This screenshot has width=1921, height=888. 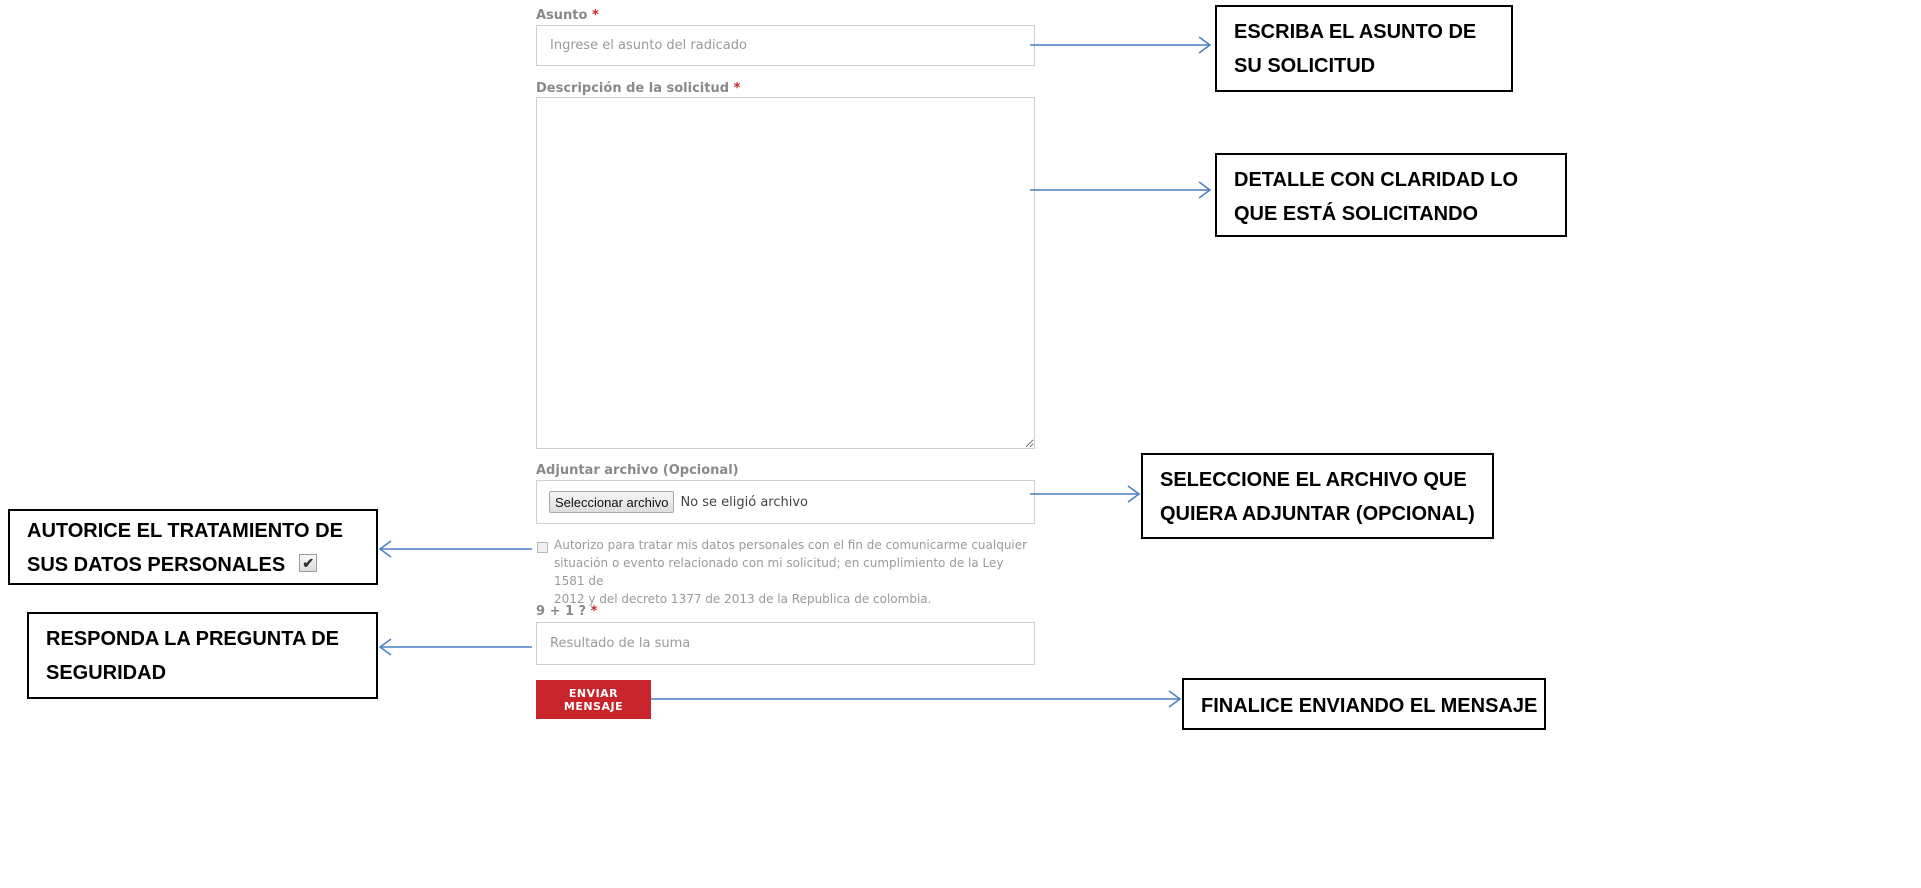 I want to click on arrow-attachment, so click(x=1085, y=494).